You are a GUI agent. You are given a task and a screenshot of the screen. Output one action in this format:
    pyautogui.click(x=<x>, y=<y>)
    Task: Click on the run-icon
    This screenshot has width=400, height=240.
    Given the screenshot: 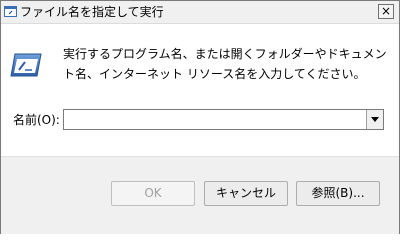 What is the action you would take?
    pyautogui.click(x=10, y=11)
    